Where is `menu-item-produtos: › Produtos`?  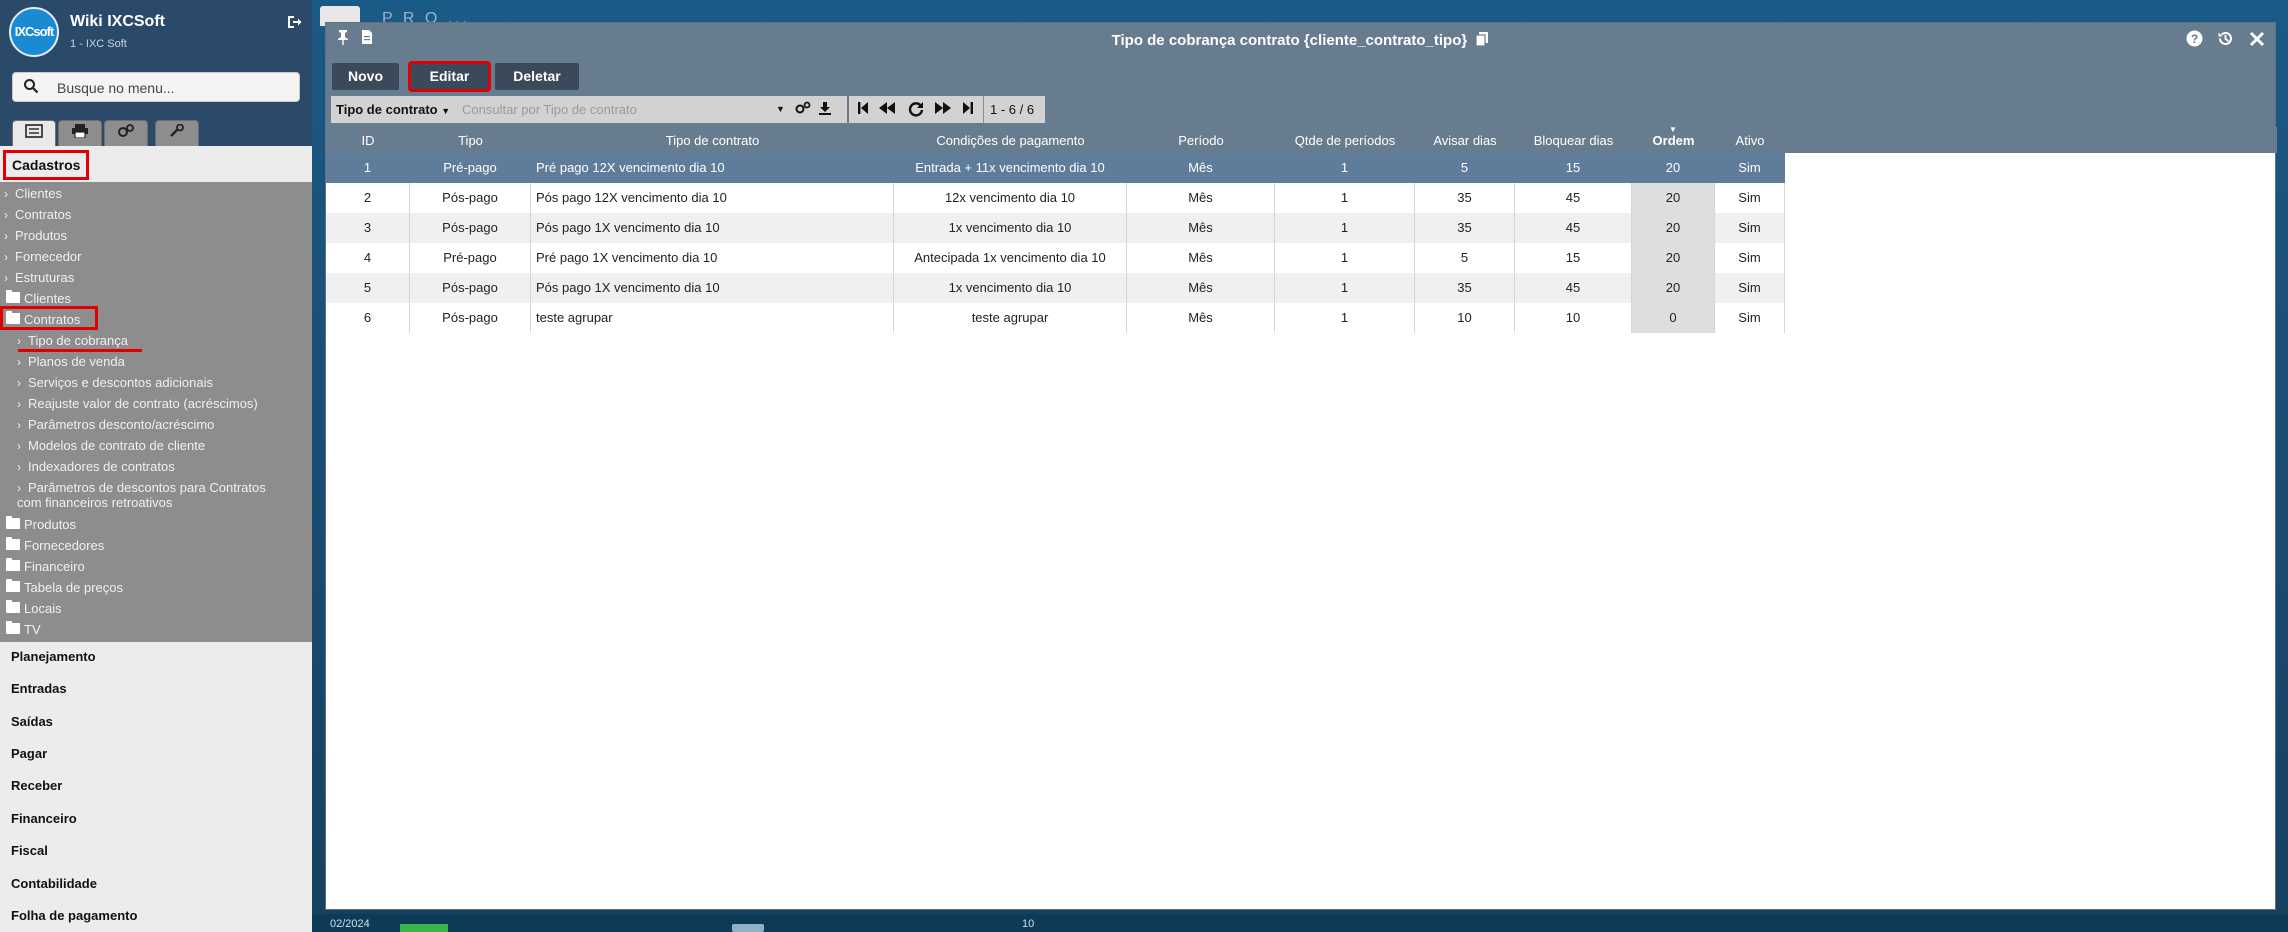
menu-item-produtos: › Produtos is located at coordinates (35, 235).